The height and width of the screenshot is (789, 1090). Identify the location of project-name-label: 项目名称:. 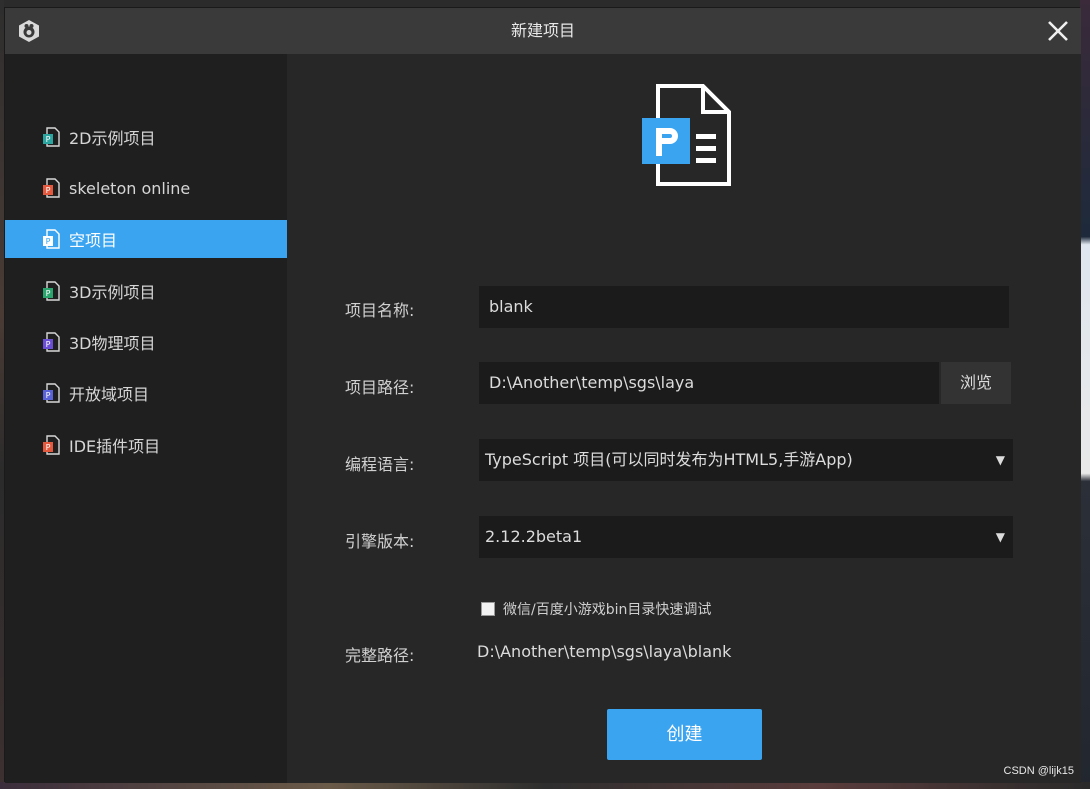
(380, 310).